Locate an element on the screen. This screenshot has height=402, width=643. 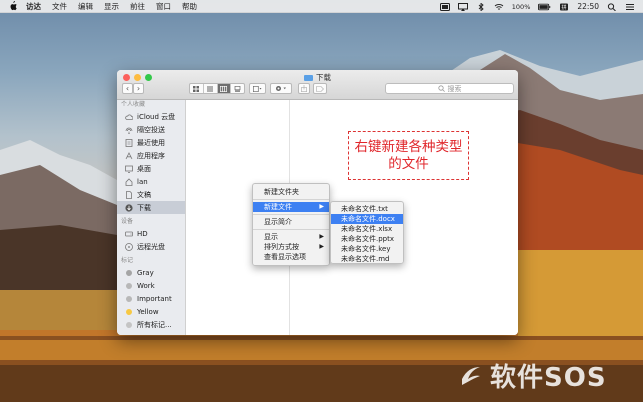
sidebar-item-label: 远程光盘 is located at coordinates (151, 246).